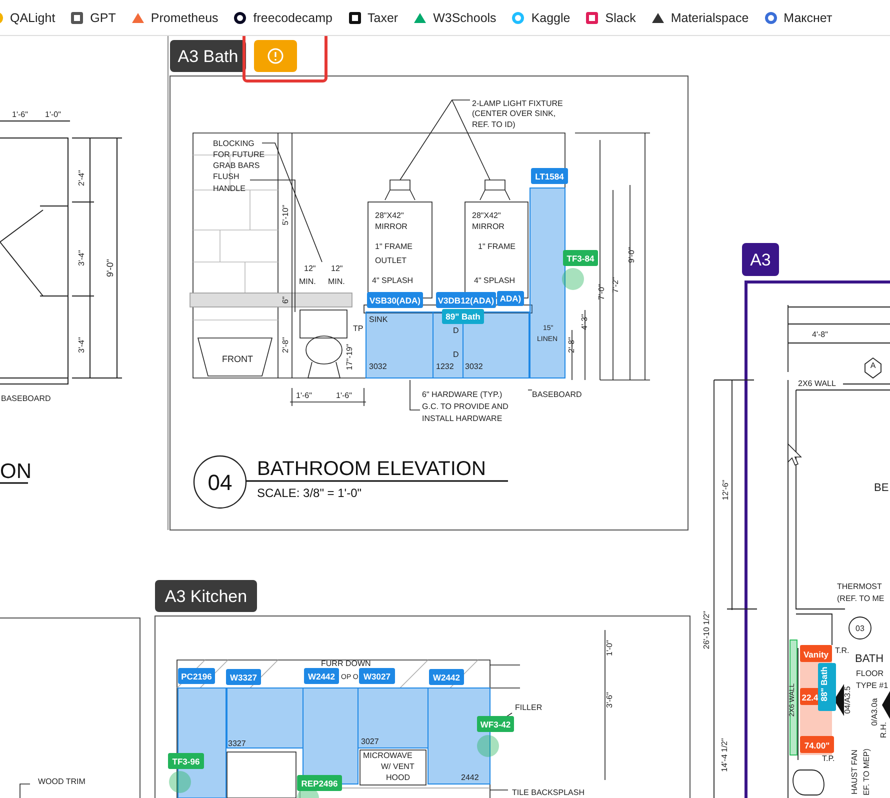  What do you see at coordinates (62, 781) in the screenshot?
I see `drawing-note: WOOD TRIM` at bounding box center [62, 781].